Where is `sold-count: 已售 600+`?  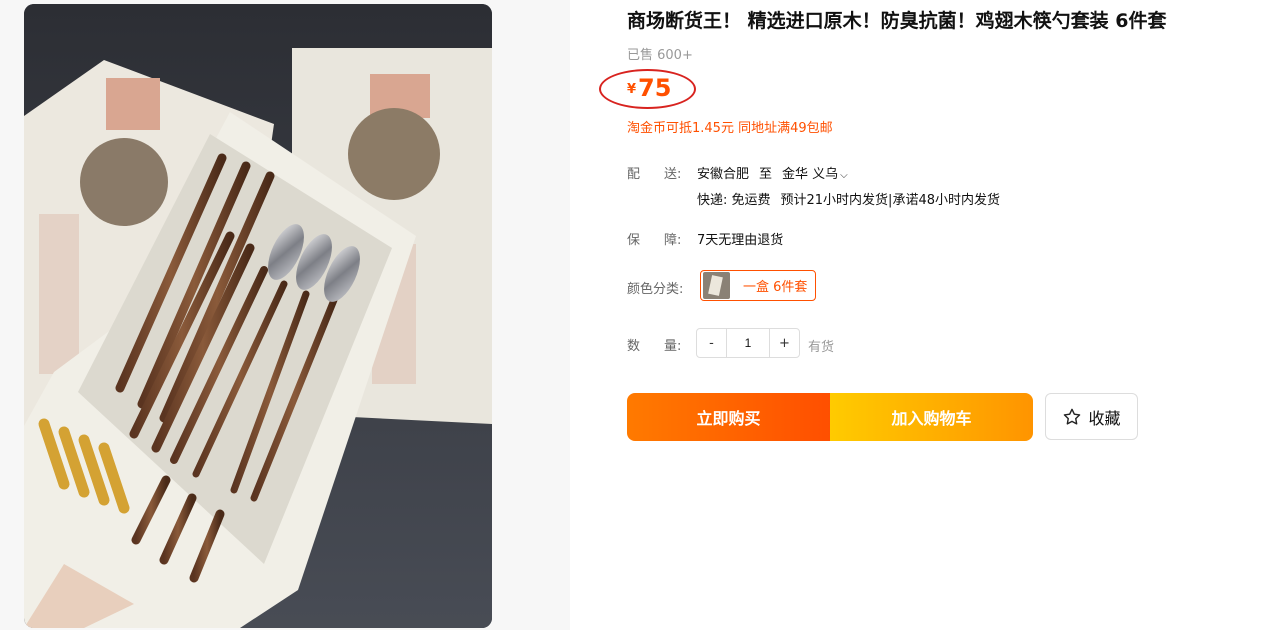
sold-count: 已售 600+ is located at coordinates (660, 55).